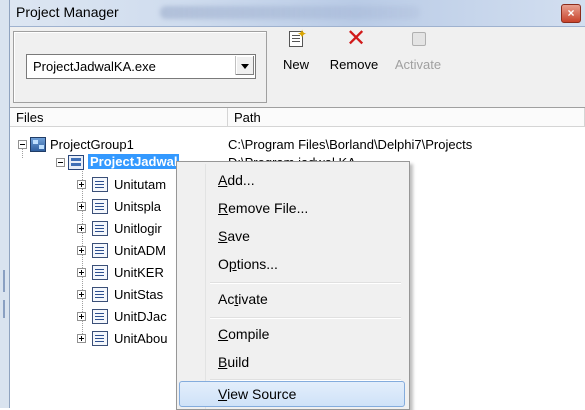 The height and width of the screenshot is (410, 585). I want to click on new-button: ✦ New, so click(296, 60).